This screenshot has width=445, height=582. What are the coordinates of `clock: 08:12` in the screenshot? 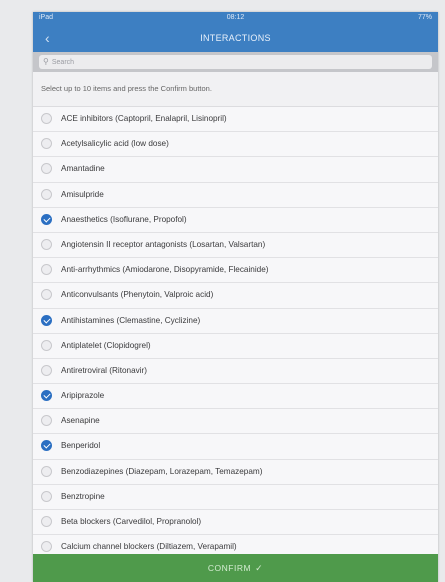 It's located at (235, 17).